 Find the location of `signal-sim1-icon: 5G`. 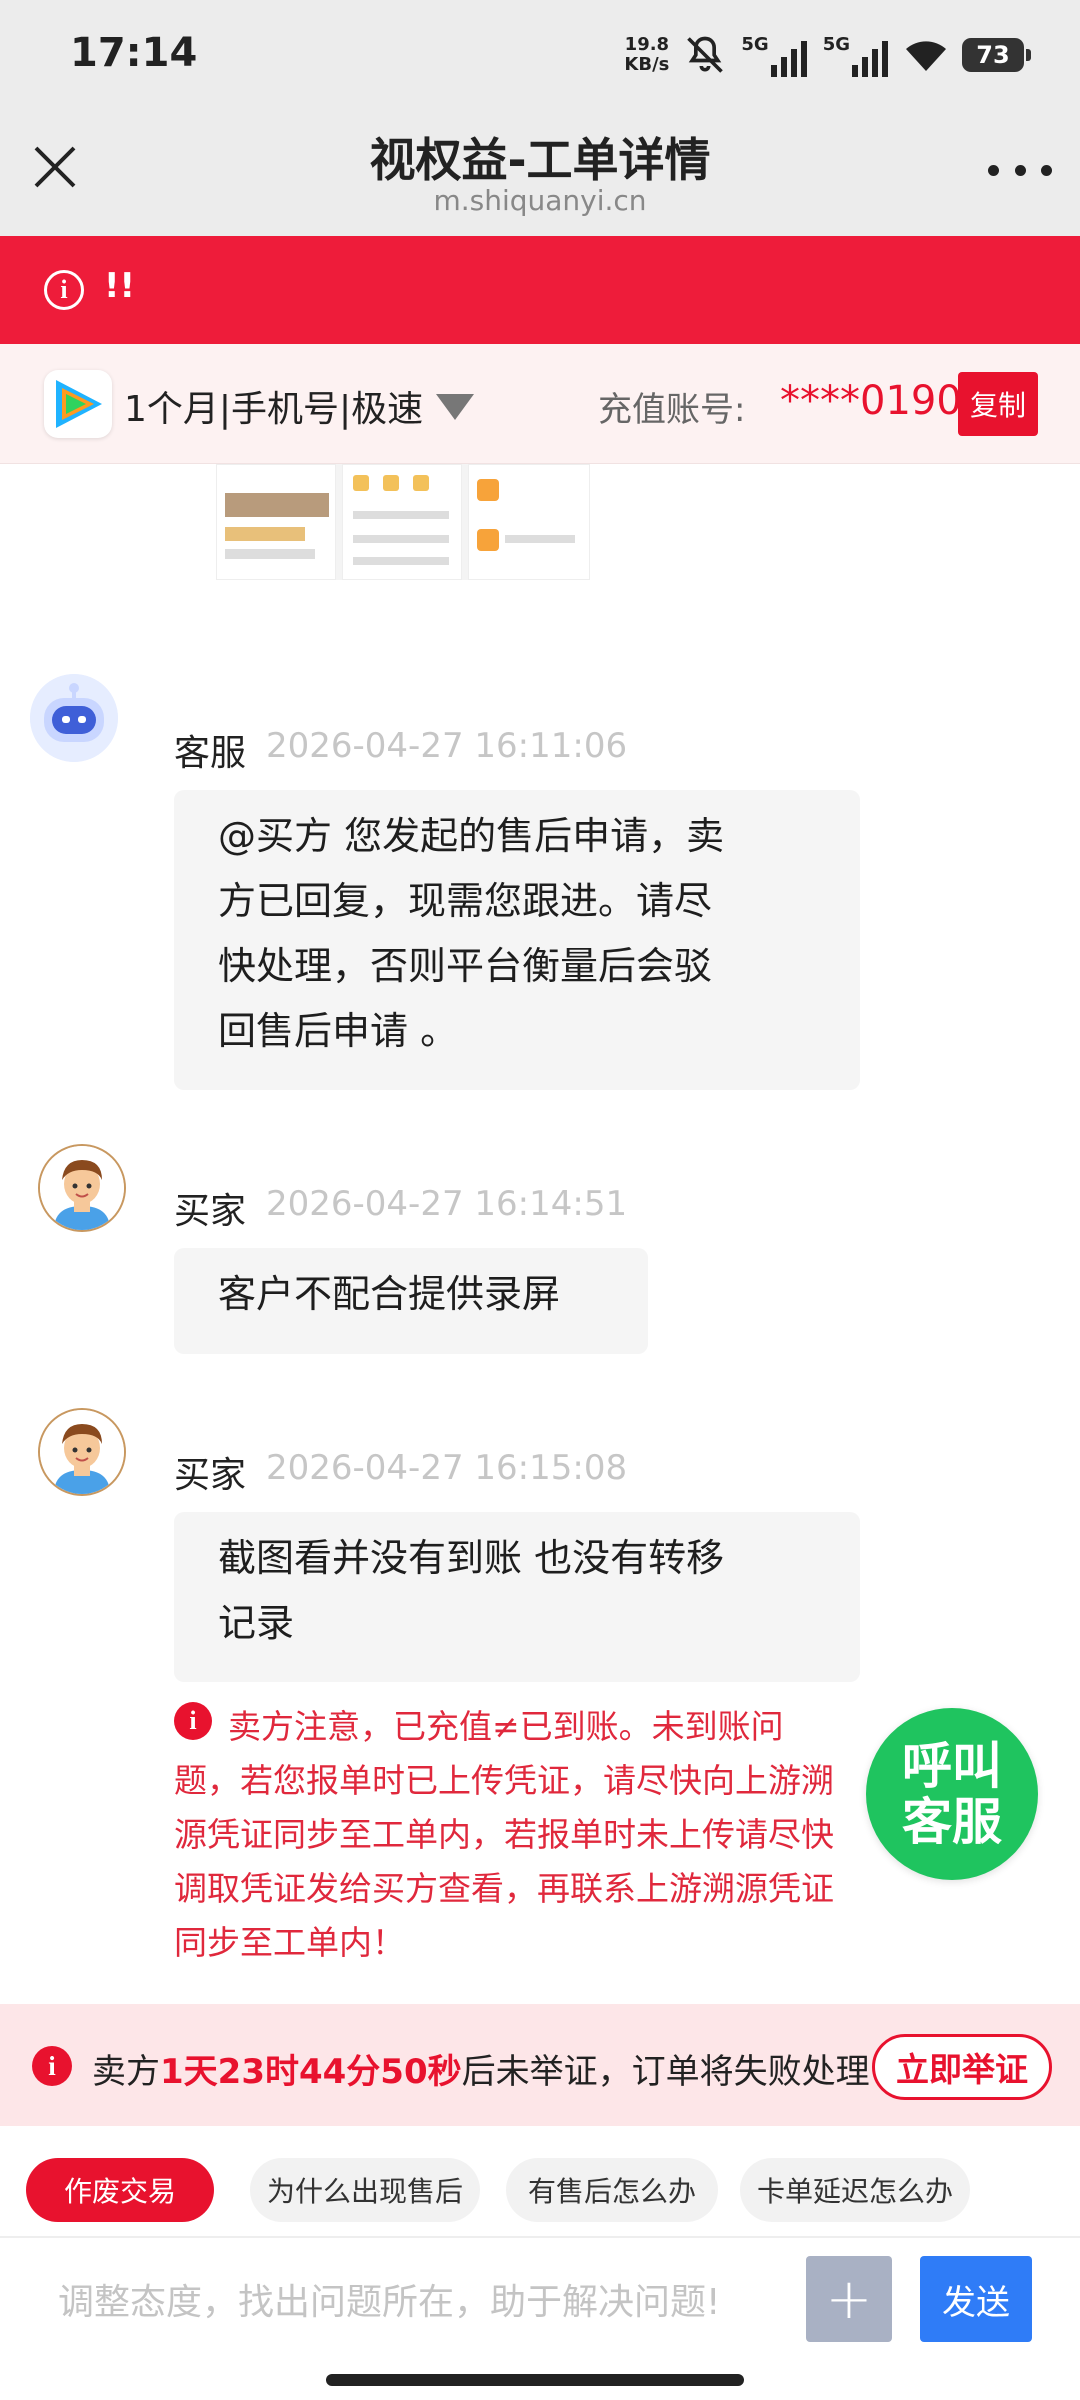

signal-sim1-icon: 5G is located at coordinates (774, 55).